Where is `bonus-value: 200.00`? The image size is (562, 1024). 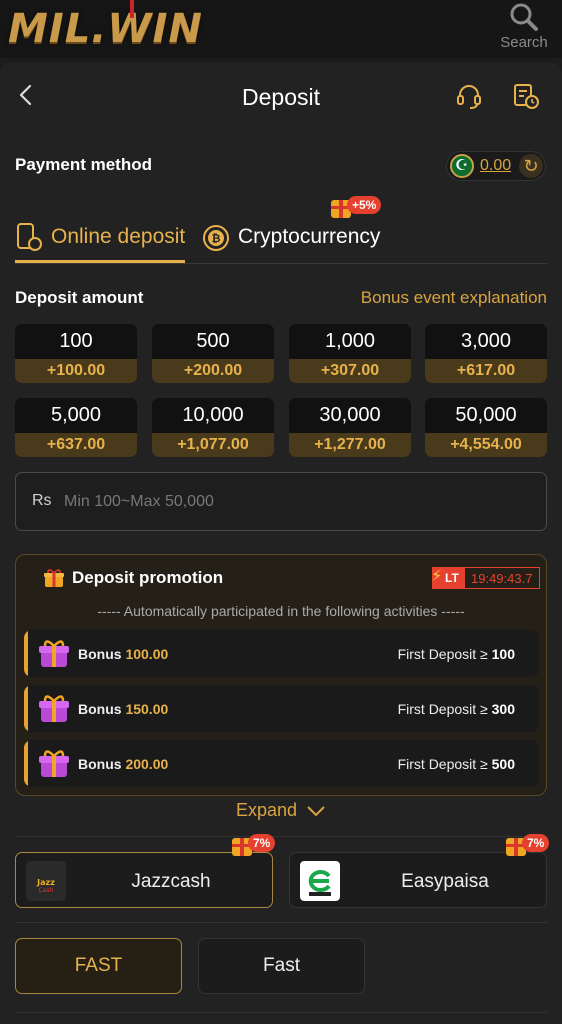 bonus-value: 200.00 is located at coordinates (147, 764).